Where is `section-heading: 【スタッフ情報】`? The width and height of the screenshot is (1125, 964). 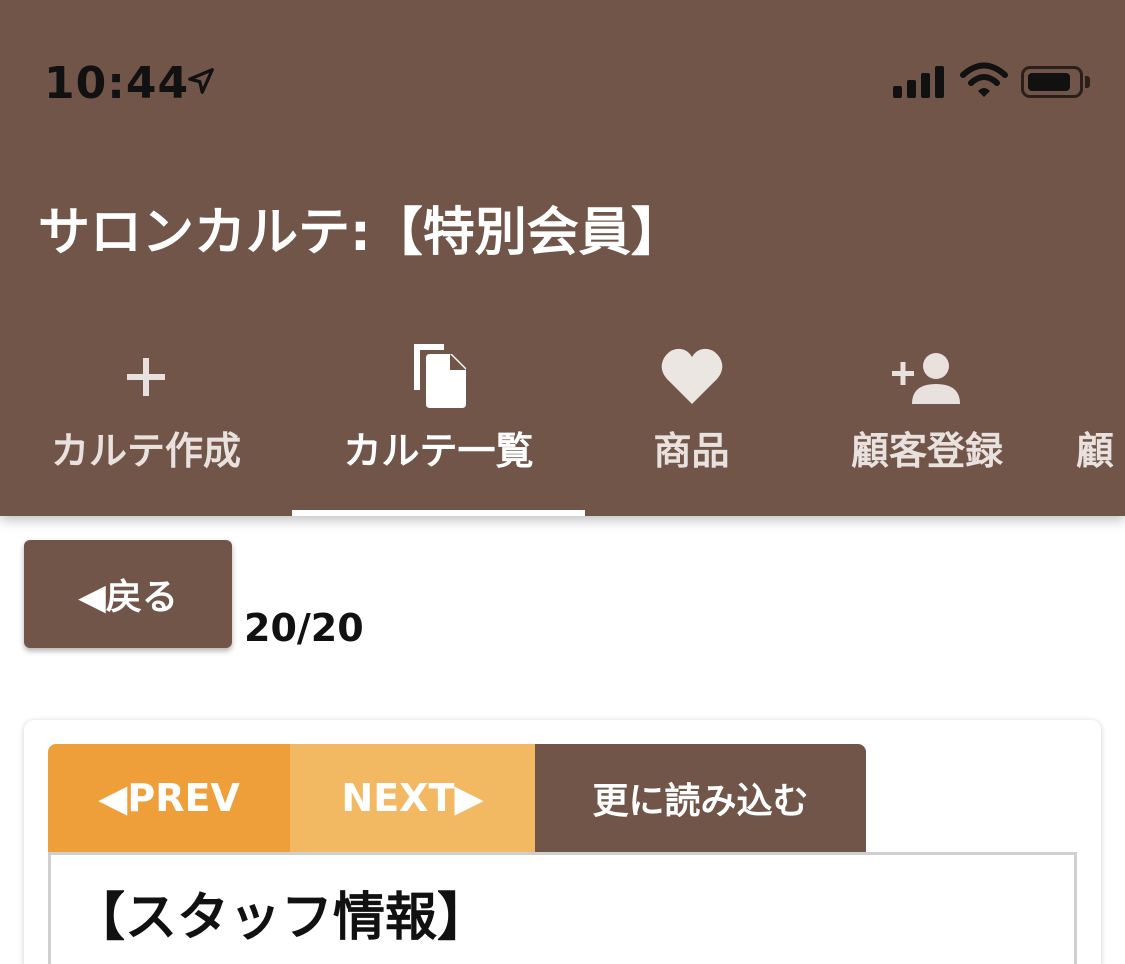
section-heading: 【スタッフ情報】 is located at coordinates (281, 918).